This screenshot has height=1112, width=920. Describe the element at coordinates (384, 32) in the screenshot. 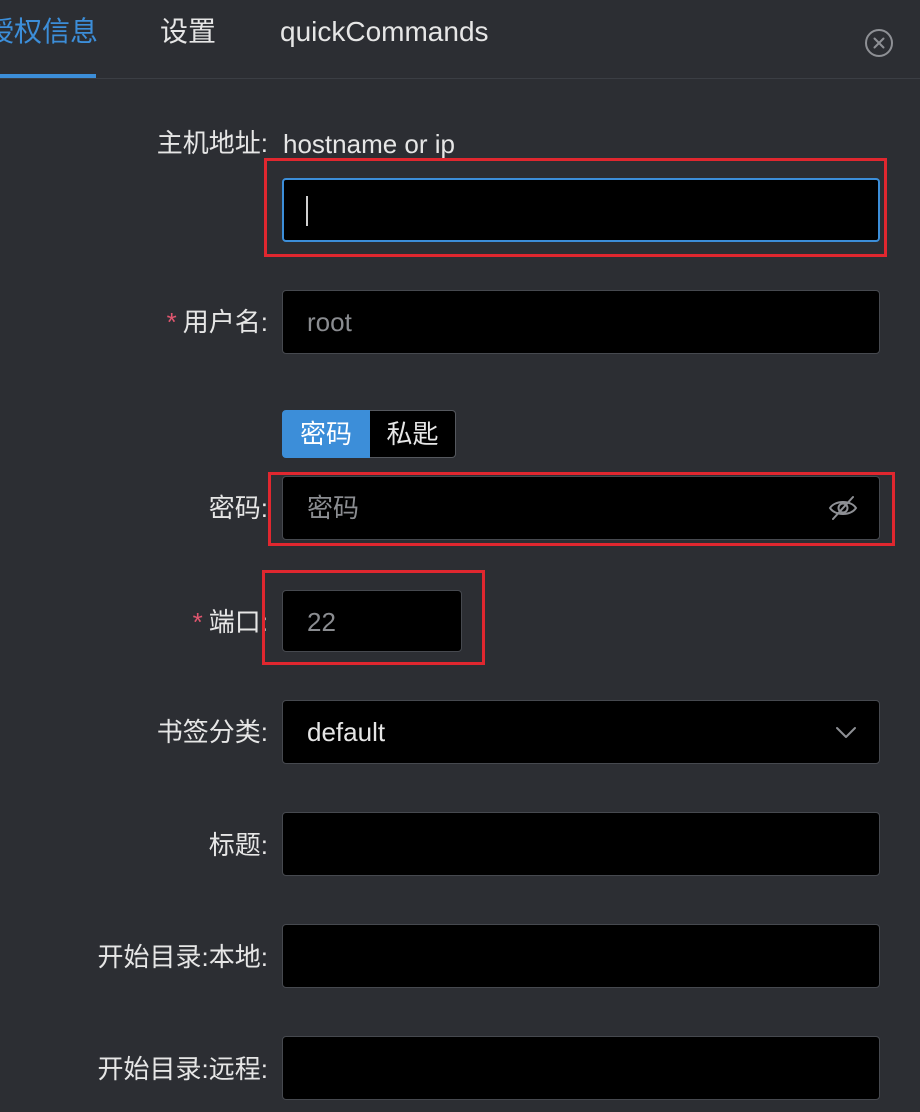

I see `tab-quick-commands: quickCommands` at that location.